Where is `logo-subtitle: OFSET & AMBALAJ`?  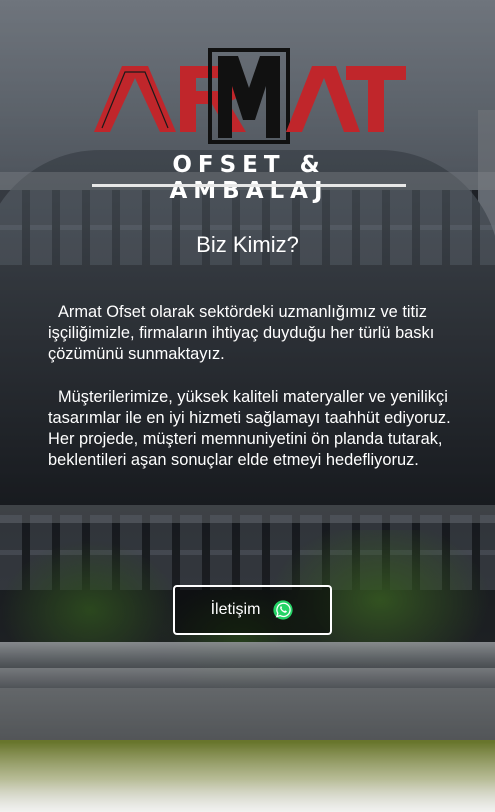
logo-subtitle: OFSET & AMBALAJ is located at coordinates (249, 178).